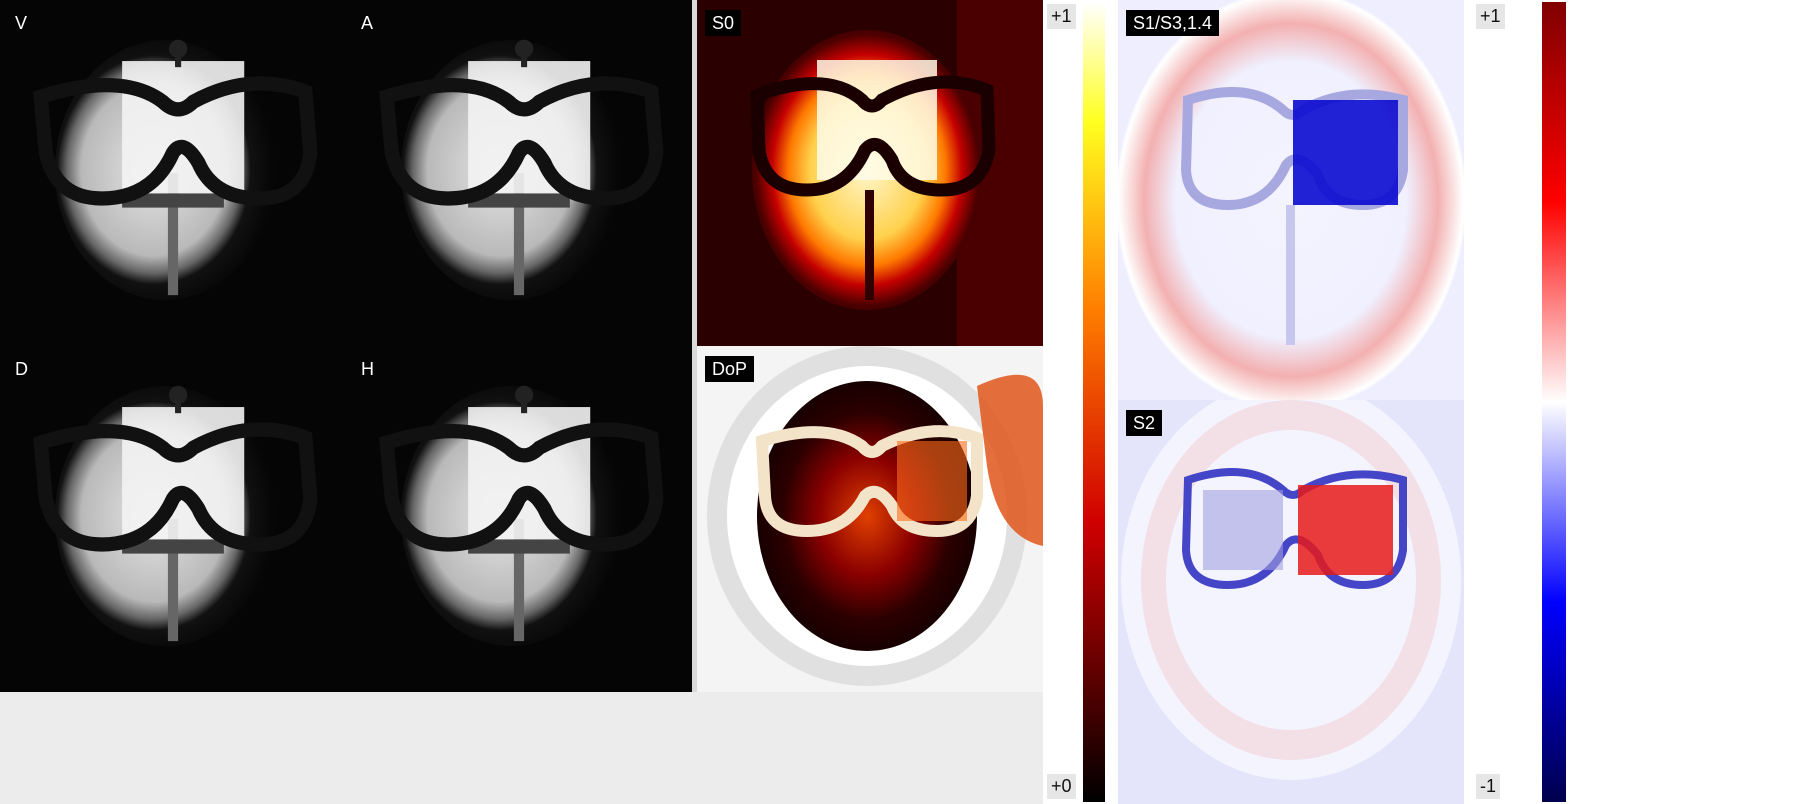 Image resolution: width=1817 pixels, height=804 pixels. I want to click on panel-label: S2, so click(1144, 423).